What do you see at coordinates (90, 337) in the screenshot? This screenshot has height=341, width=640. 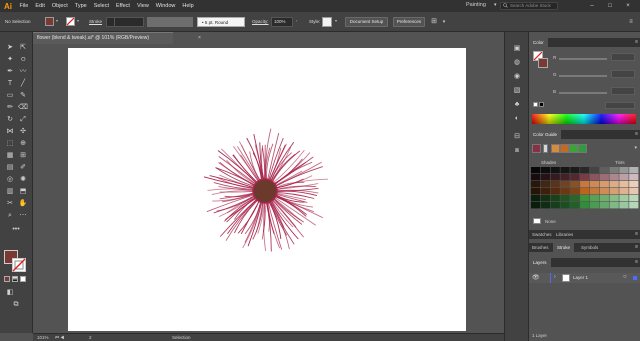 I see `artboard-number: 2` at bounding box center [90, 337].